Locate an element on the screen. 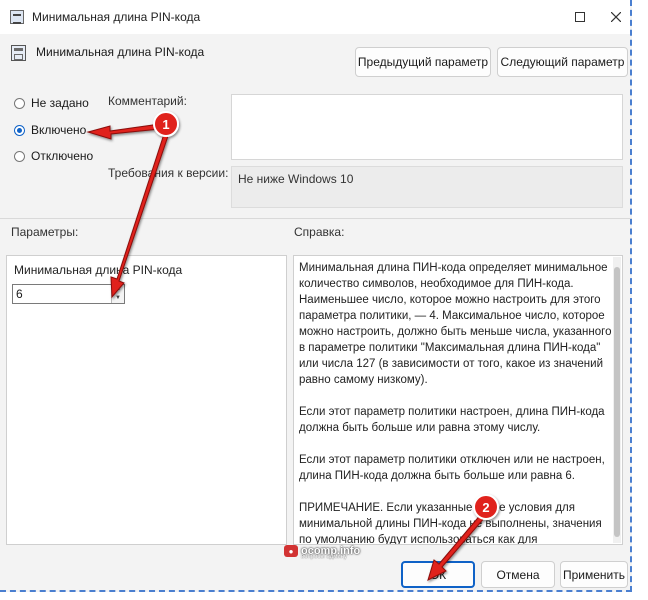 The width and height of the screenshot is (648, 600). radio-enabled-label: Включено is located at coordinates (59, 130).